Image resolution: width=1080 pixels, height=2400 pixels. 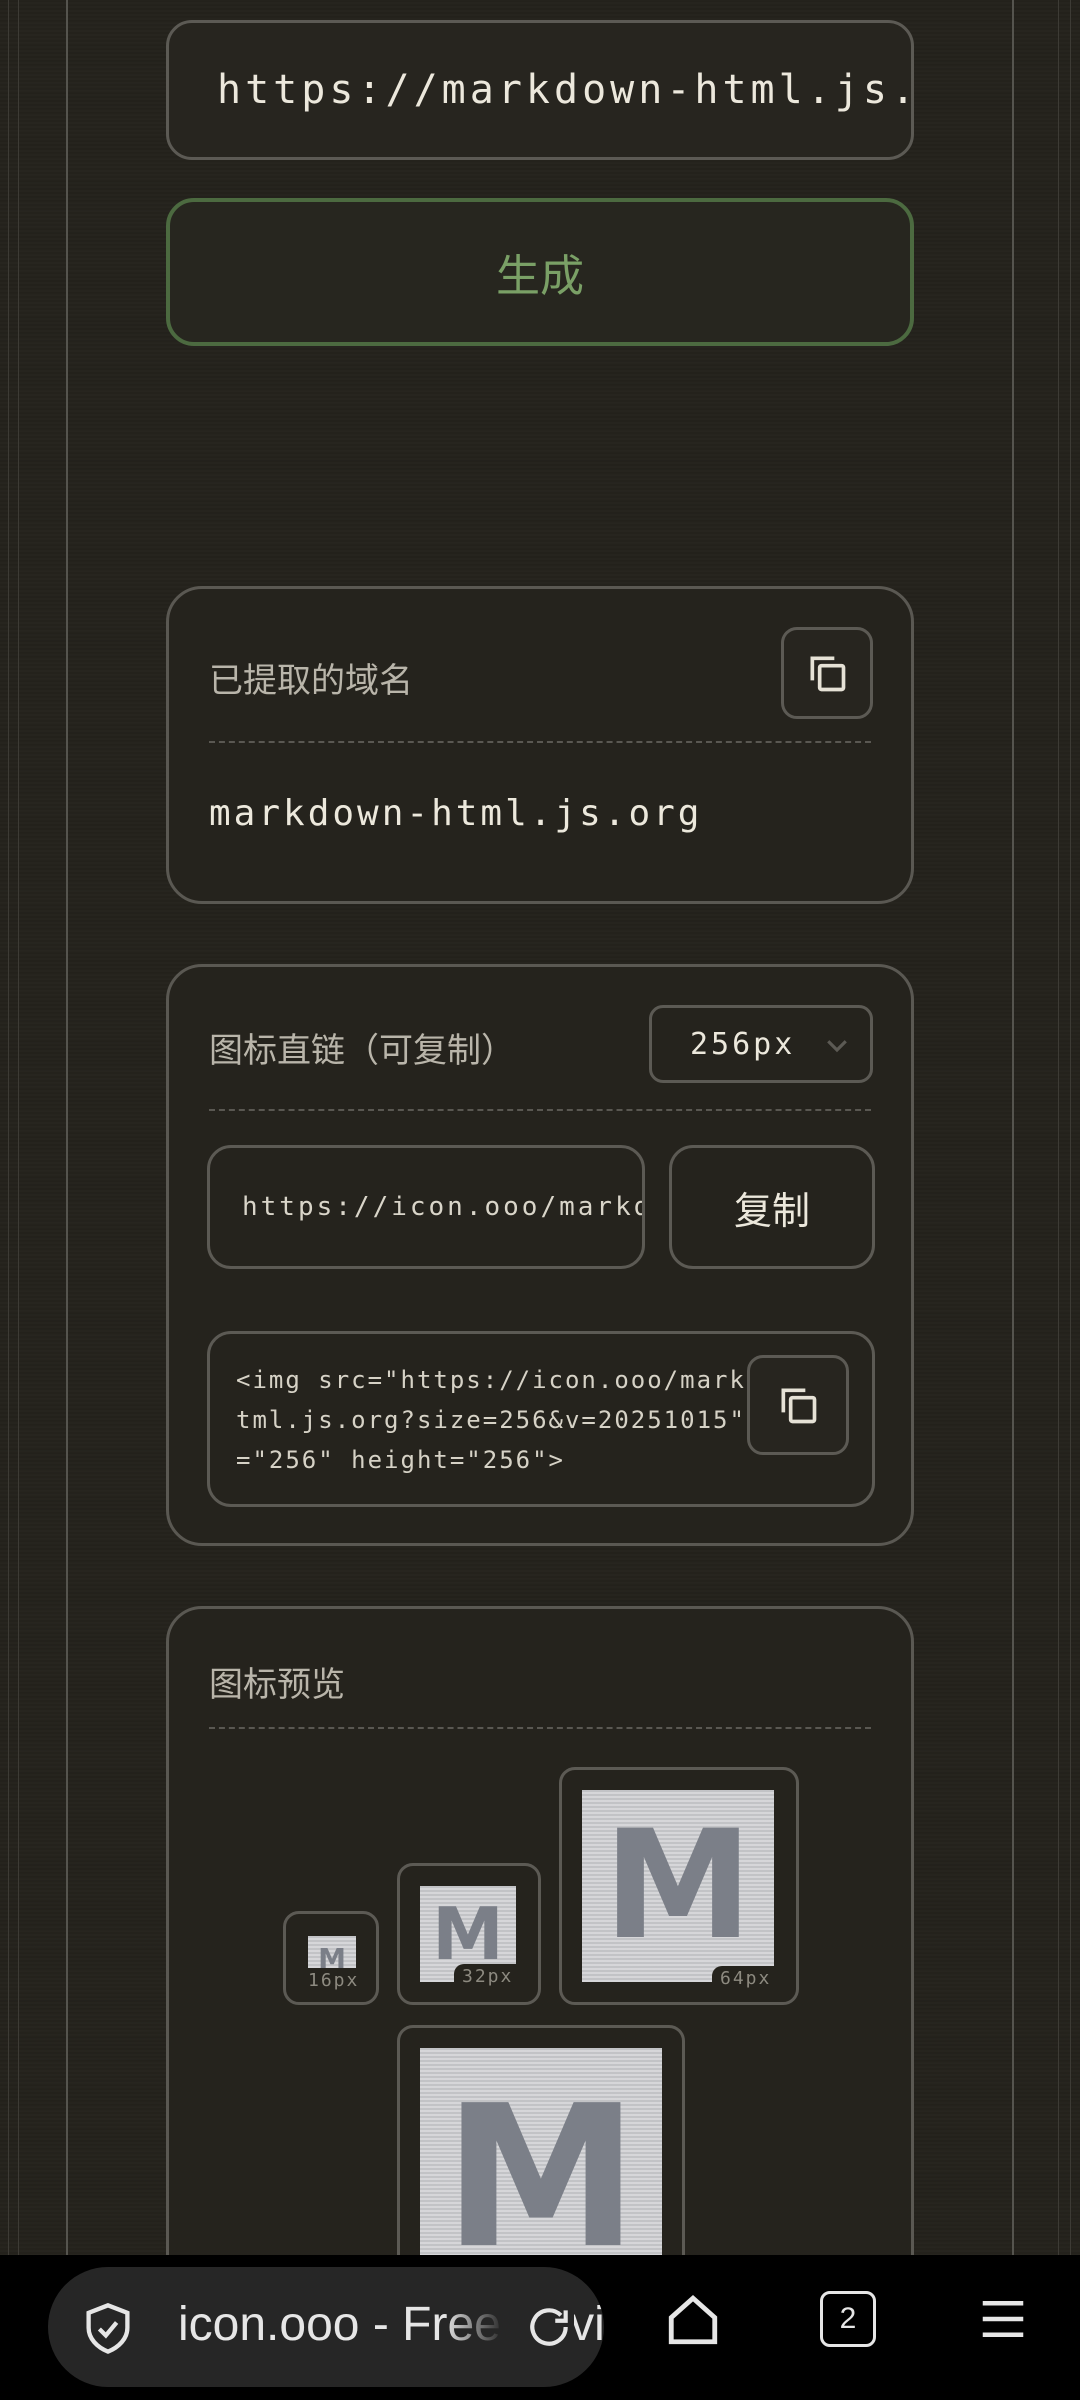 I want to click on domain-card-title: 已提取的域名, so click(x=311, y=681).